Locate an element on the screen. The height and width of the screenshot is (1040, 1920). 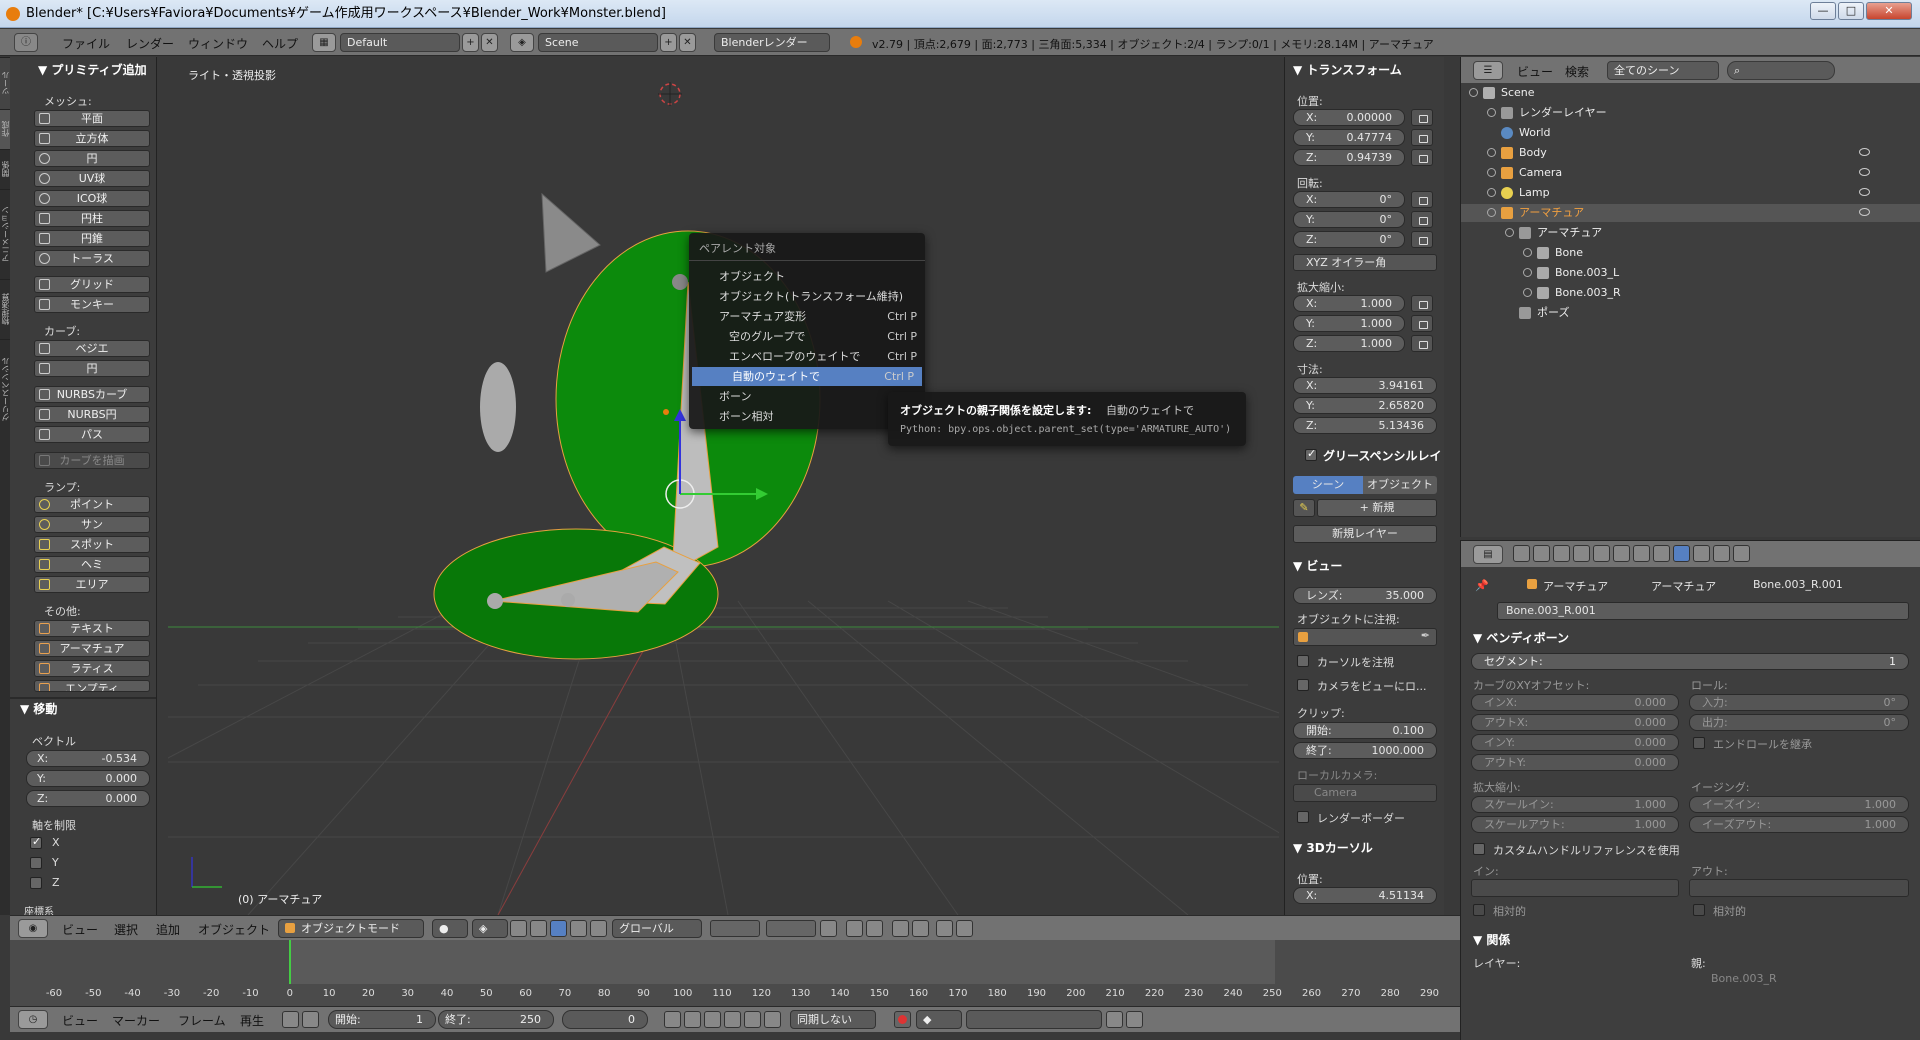
proportional-falloff-icon is located at coordinates (874, 928).